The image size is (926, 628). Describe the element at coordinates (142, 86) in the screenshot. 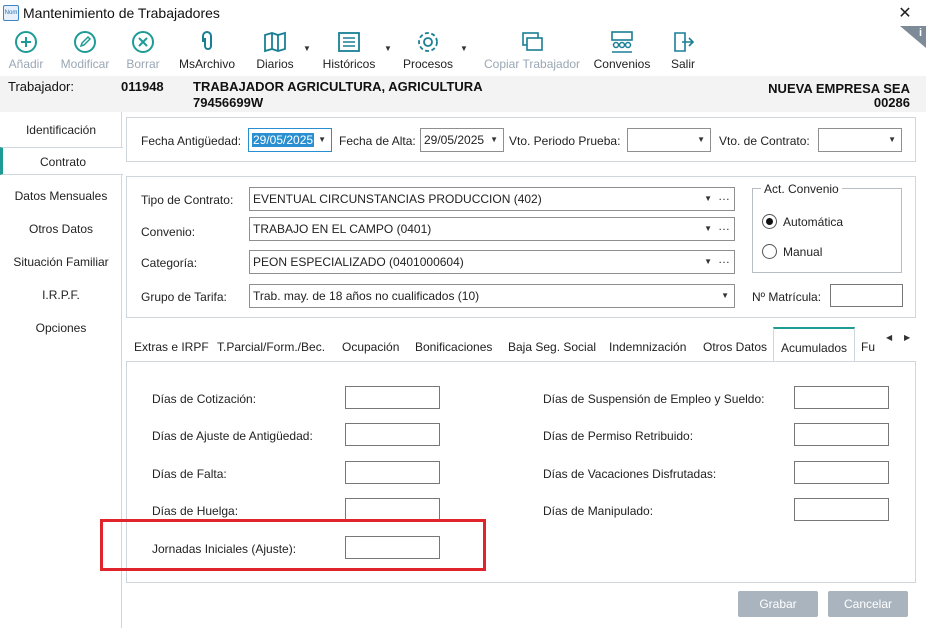

I see `worker-code: 011948` at that location.